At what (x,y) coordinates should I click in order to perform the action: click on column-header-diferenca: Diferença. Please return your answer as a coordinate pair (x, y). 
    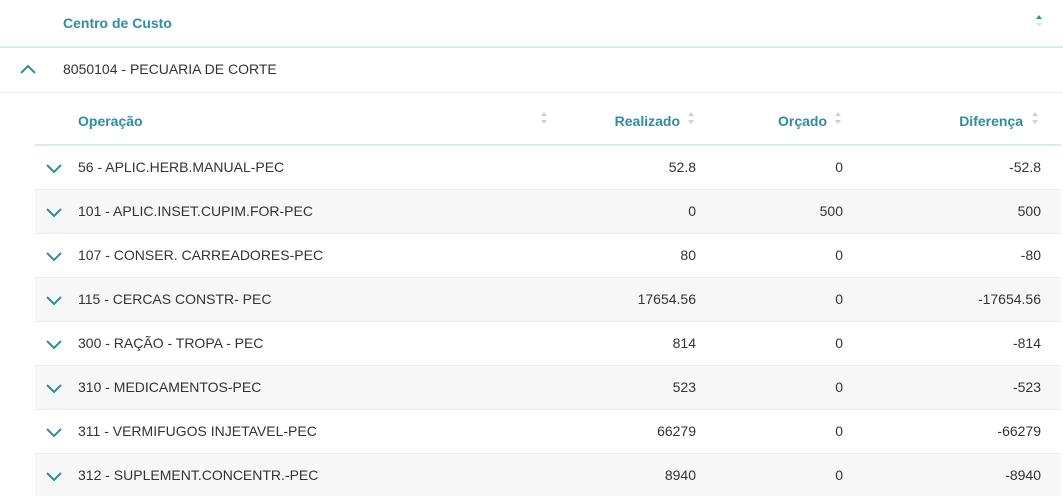
    Looking at the image, I should click on (991, 121).